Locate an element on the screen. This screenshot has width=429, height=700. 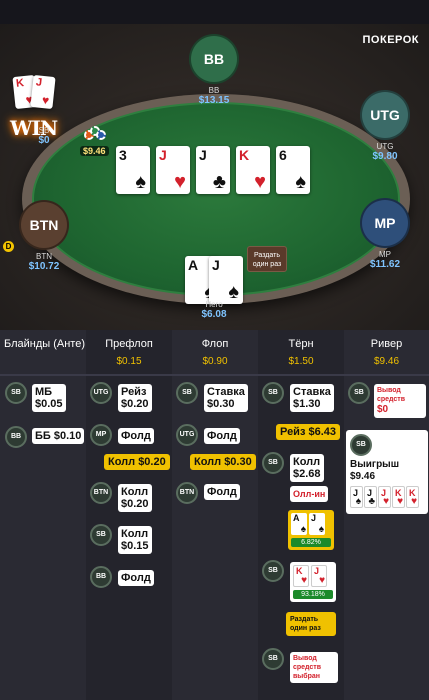
all-in-bubble: Олл-ин is located at coordinates (309, 494).